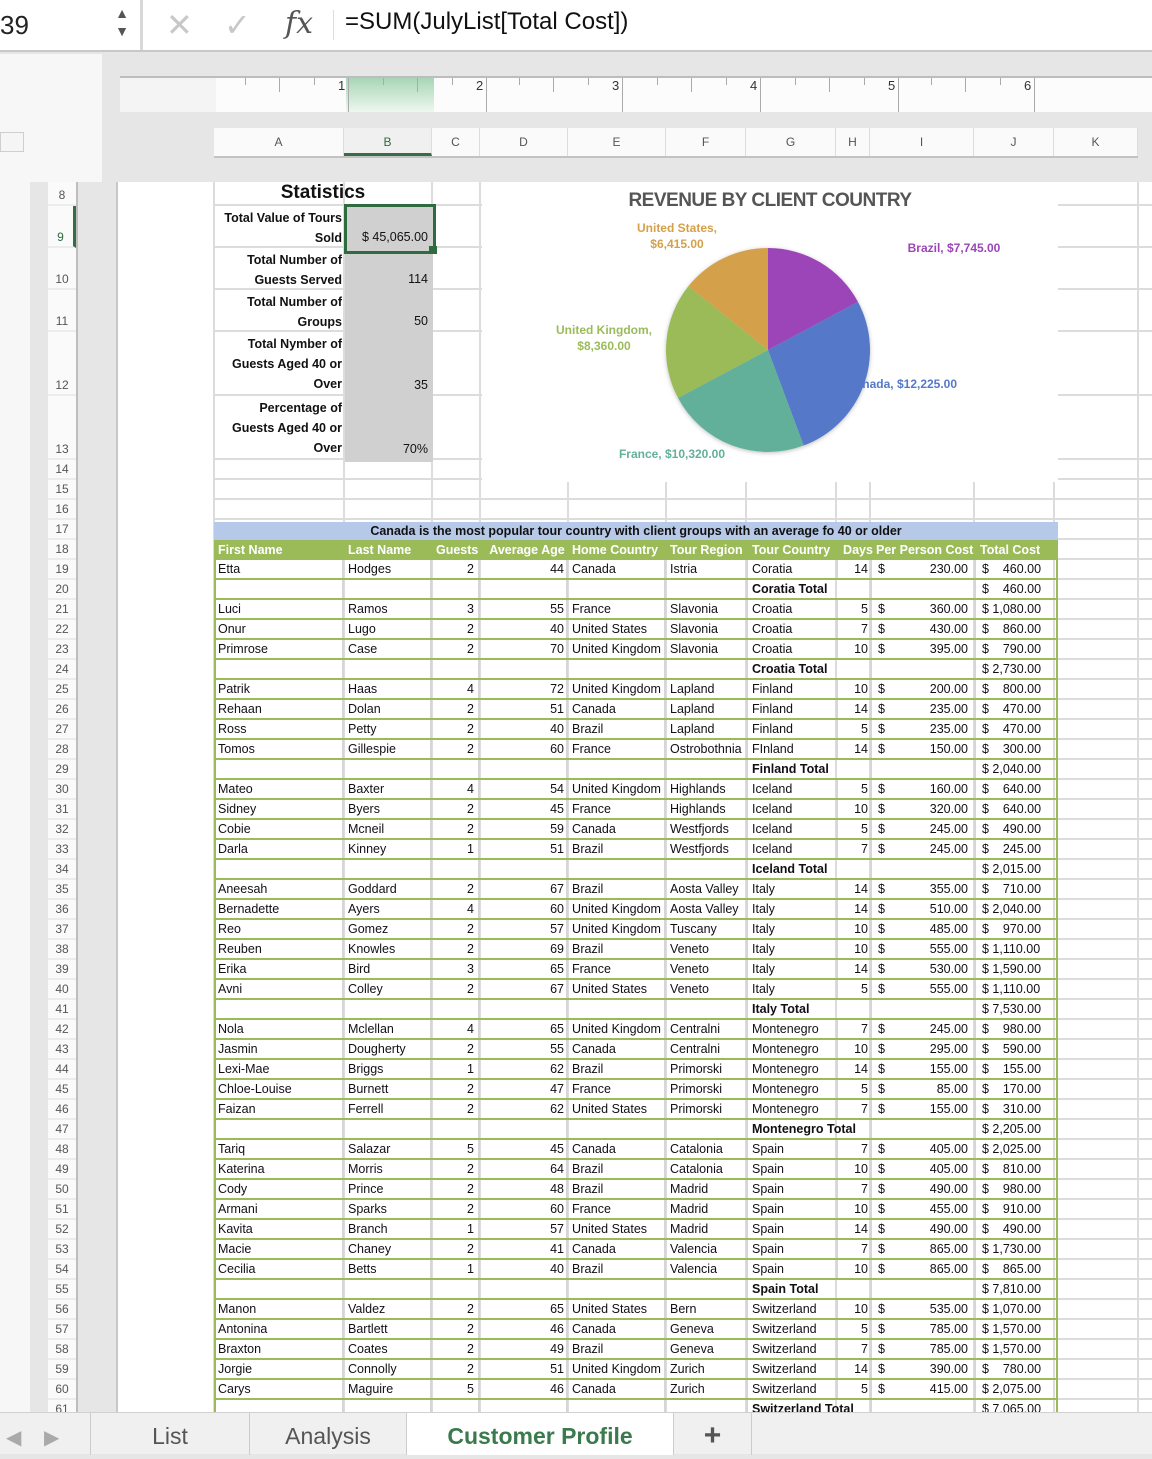 This screenshot has width=1152, height=1459. I want to click on row-header-24: 24, so click(62, 670).